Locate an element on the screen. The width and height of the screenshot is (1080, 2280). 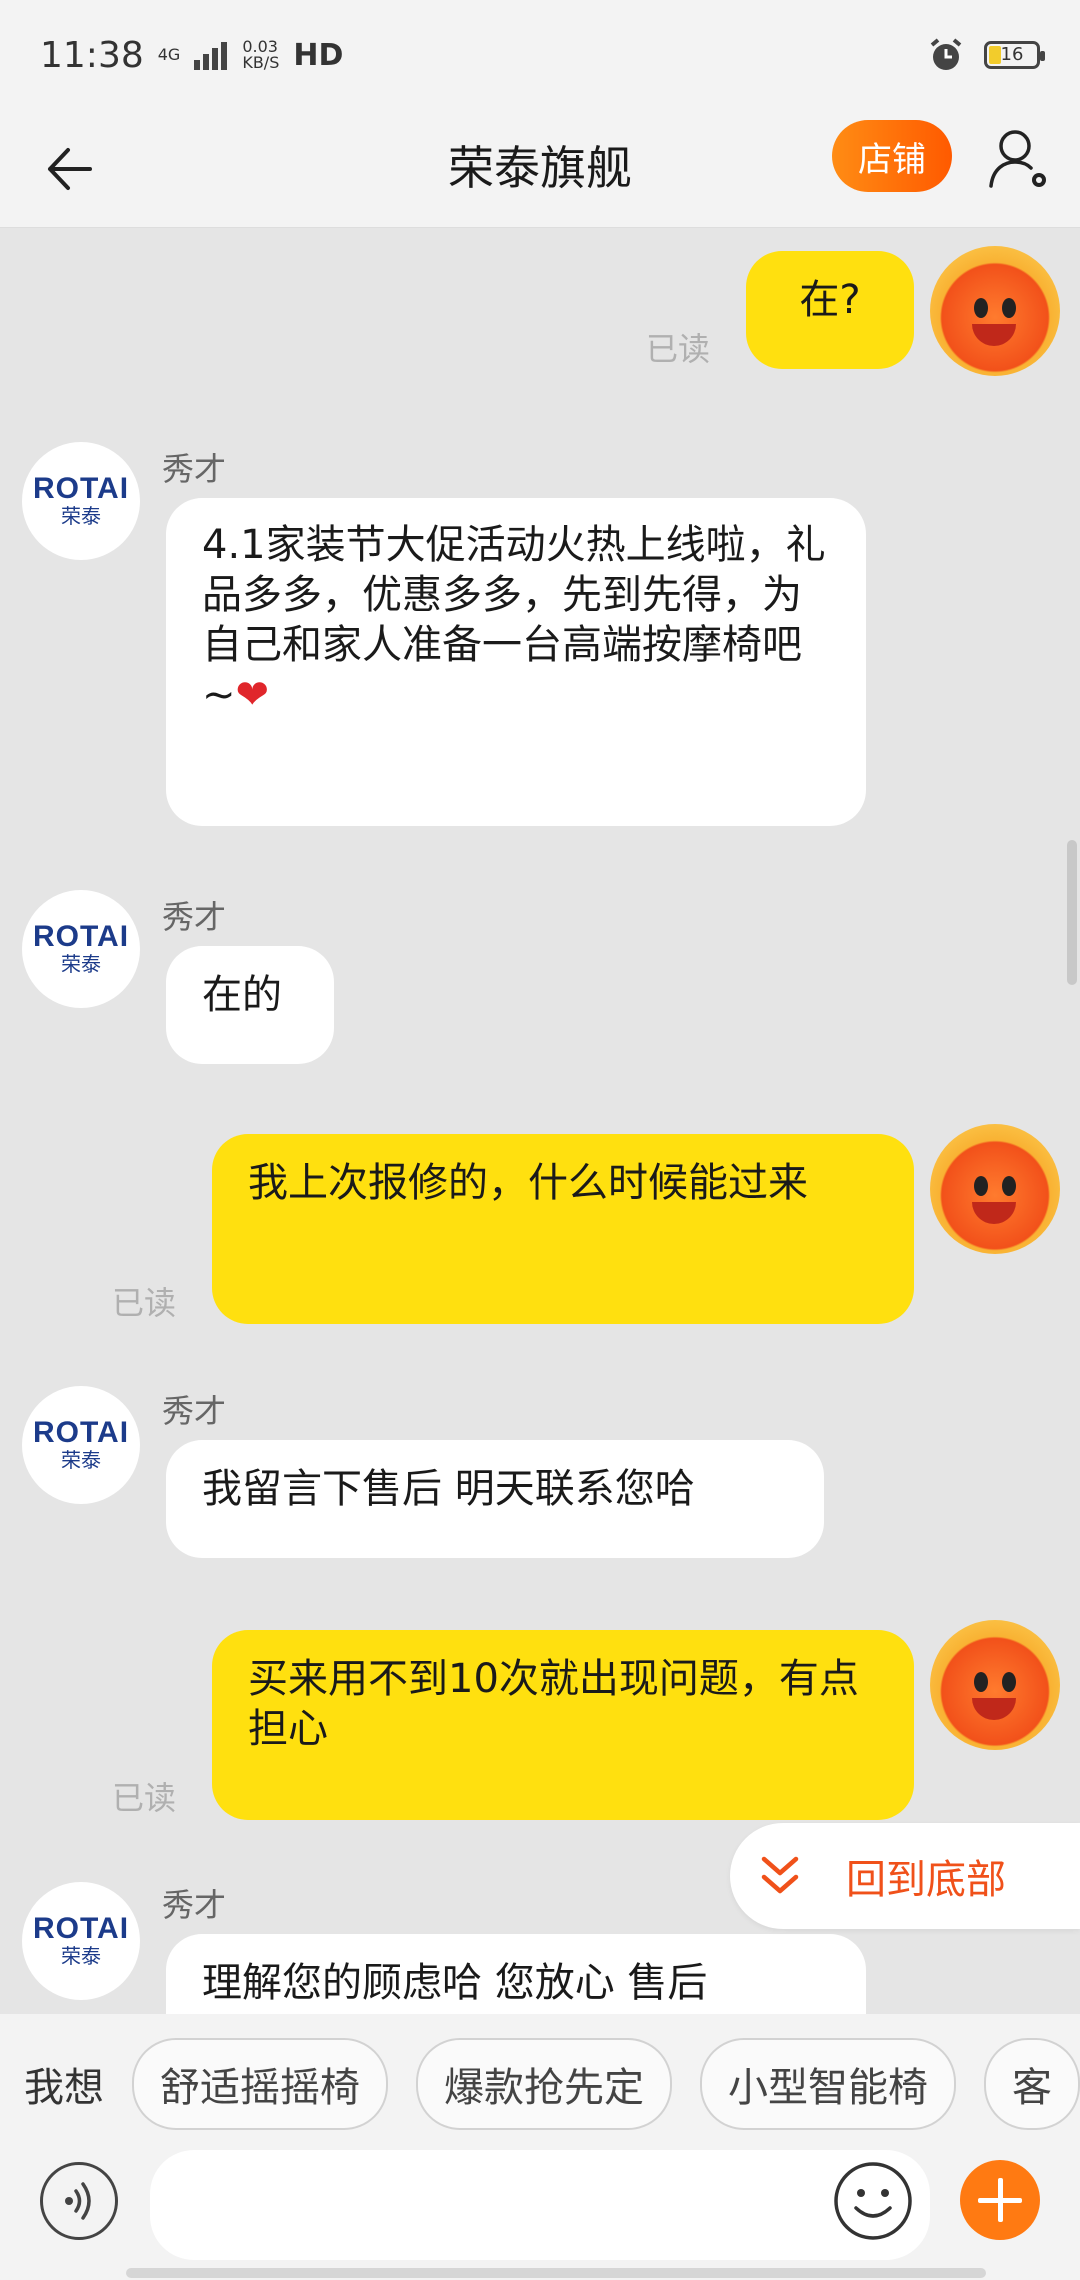
message-text: 我上次报修的，什么时候能过来 is located at coordinates (528, 1183).